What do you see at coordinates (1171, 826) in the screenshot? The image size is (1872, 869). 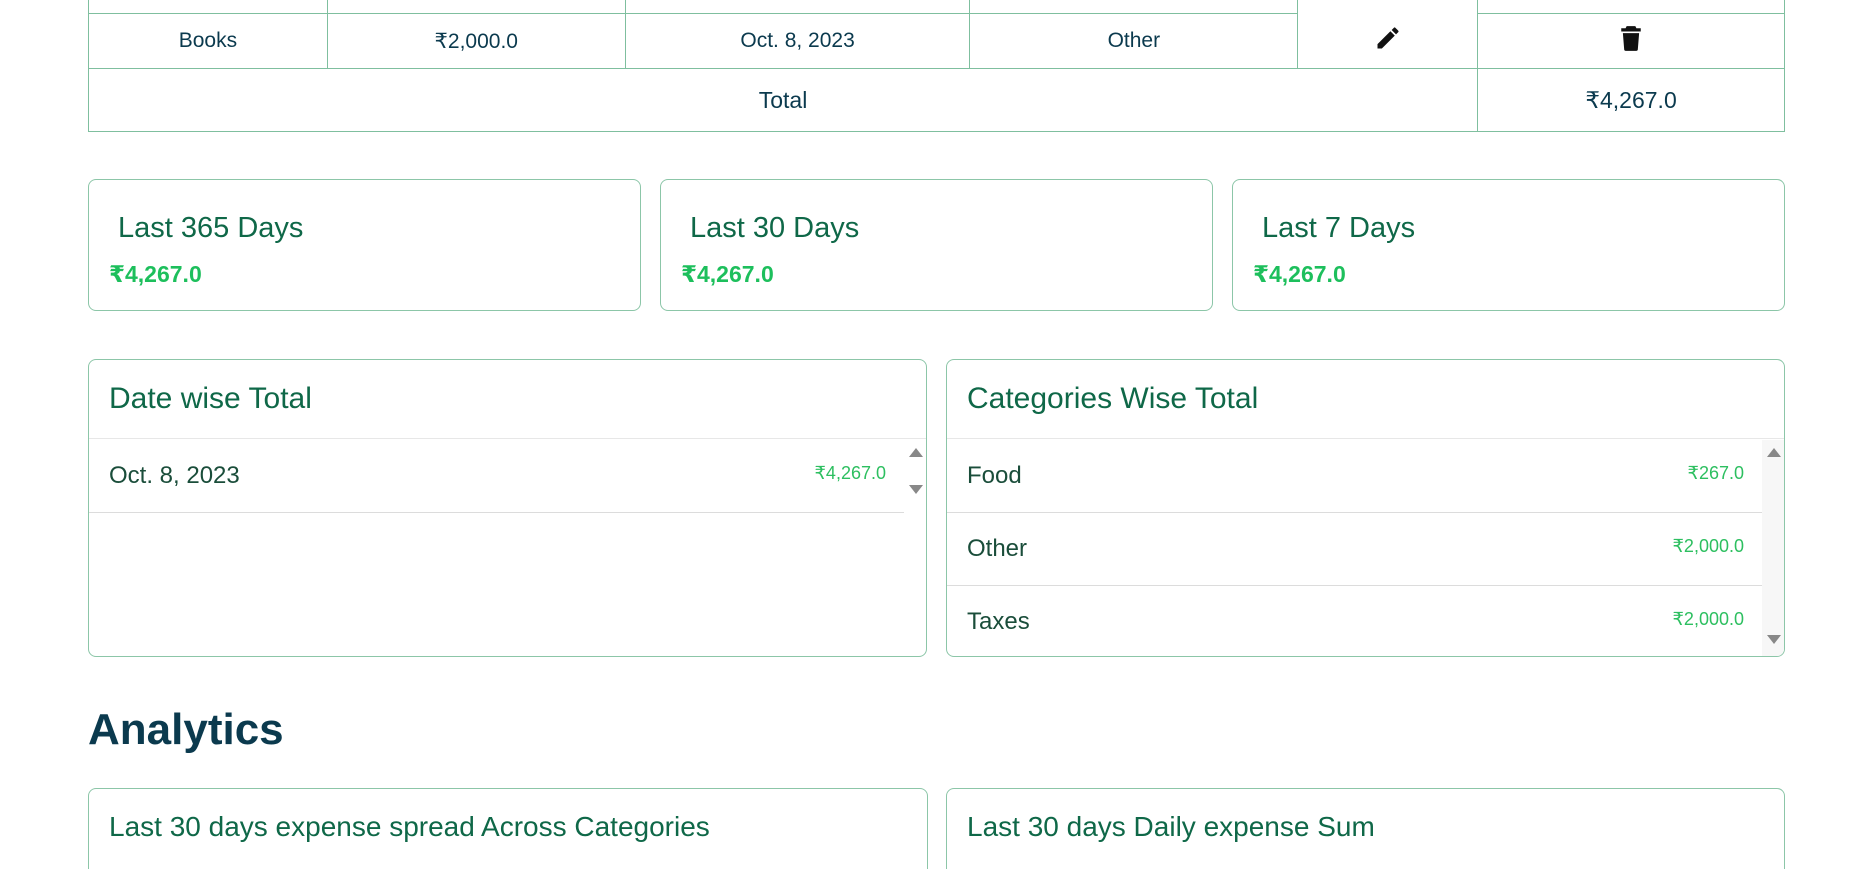 I see `chart-title: Last 30 days Daily expense Sum` at bounding box center [1171, 826].